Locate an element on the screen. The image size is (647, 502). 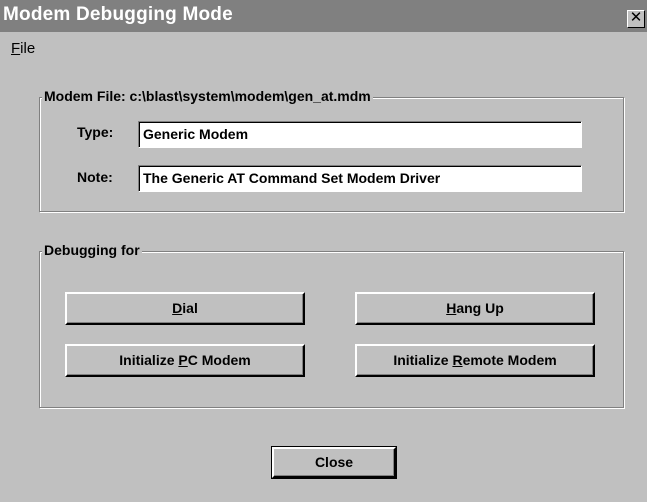
note-label: Note: is located at coordinates (95, 177).